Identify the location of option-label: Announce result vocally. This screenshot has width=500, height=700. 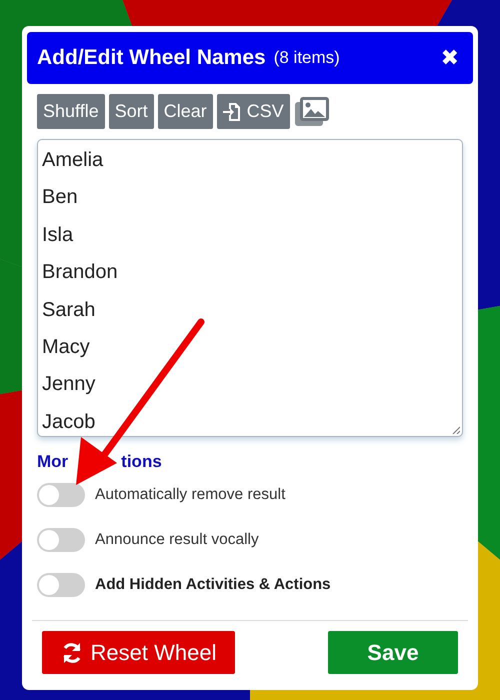
(177, 539).